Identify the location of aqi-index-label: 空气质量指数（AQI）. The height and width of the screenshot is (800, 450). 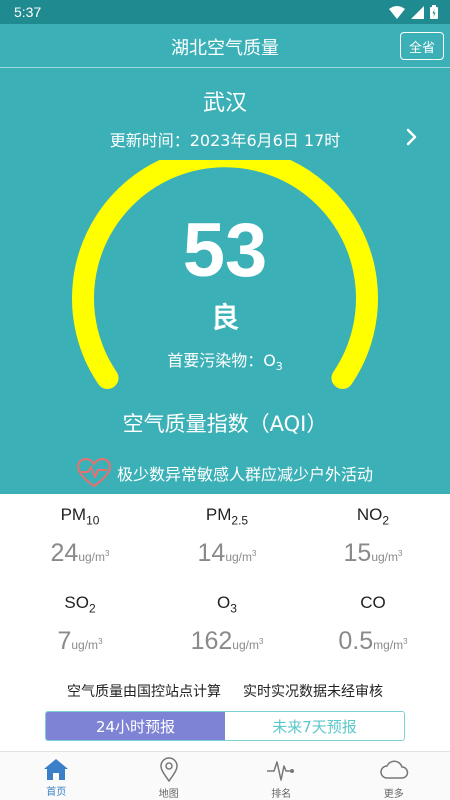
(225, 424).